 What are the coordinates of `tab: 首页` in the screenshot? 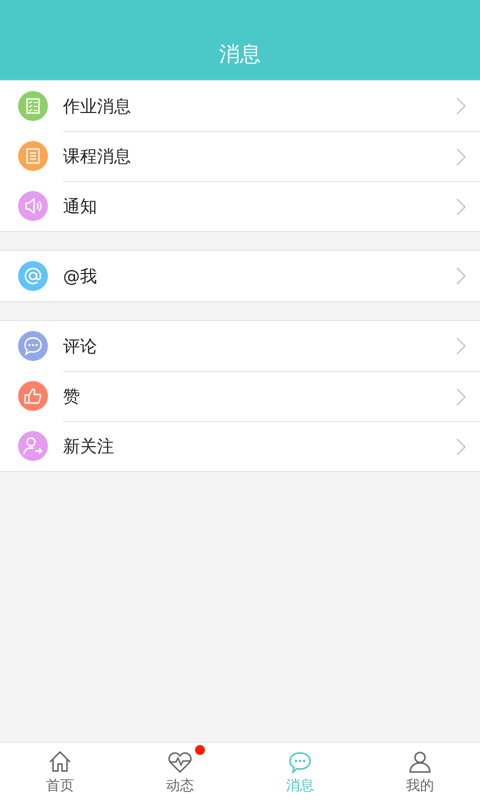 It's located at (60, 771).